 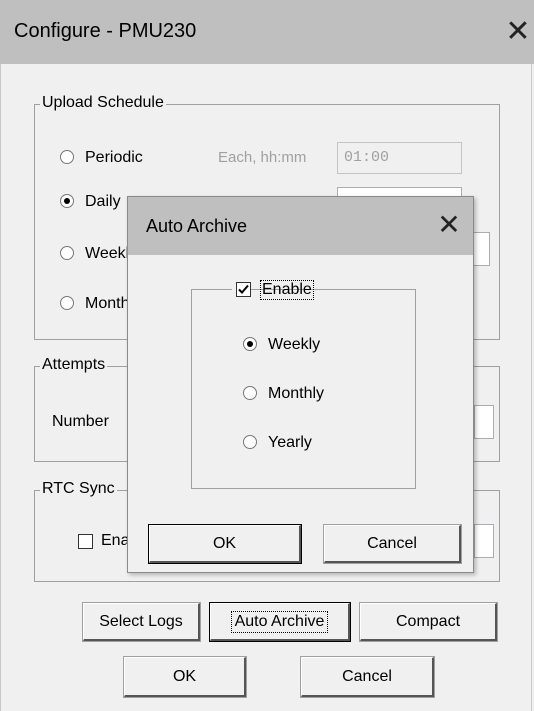 I want to click on dialog-cancel-label: Cancel, so click(x=392, y=543).